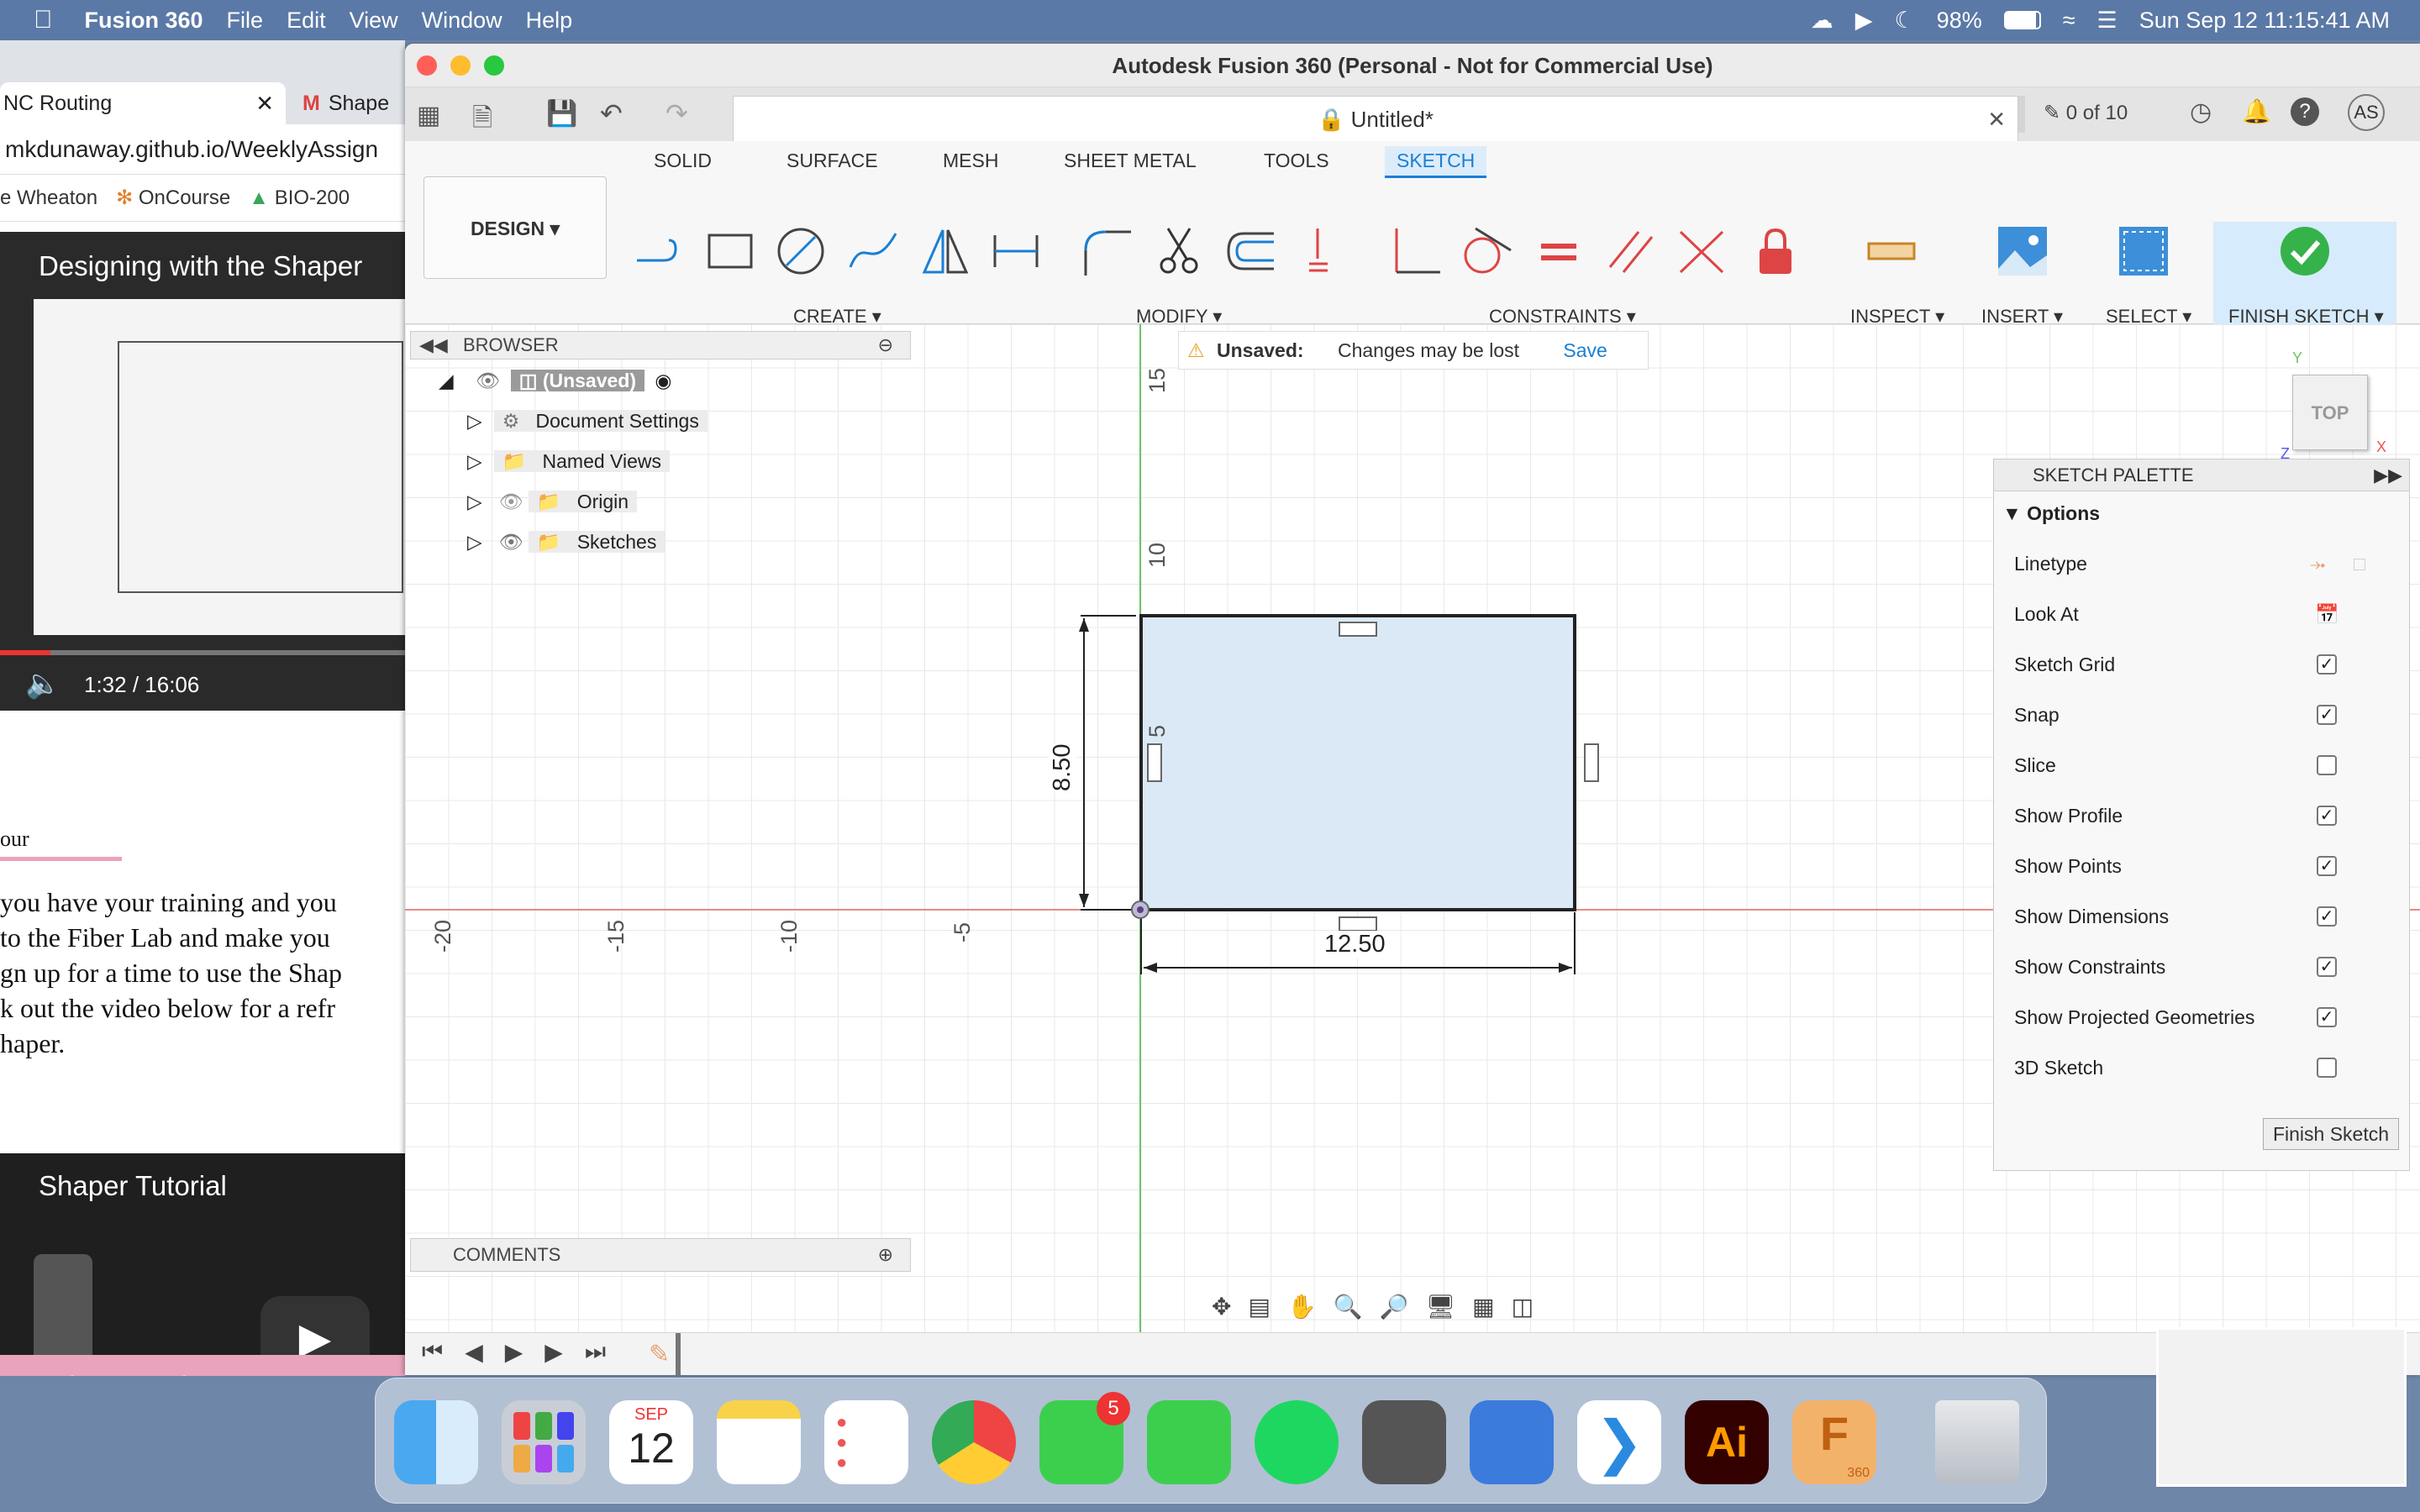 The width and height of the screenshot is (2420, 1512). Describe the element at coordinates (567, 542) in the screenshot. I see `browser-item-sketches: ▷ 👁 📁 Sketches` at that location.